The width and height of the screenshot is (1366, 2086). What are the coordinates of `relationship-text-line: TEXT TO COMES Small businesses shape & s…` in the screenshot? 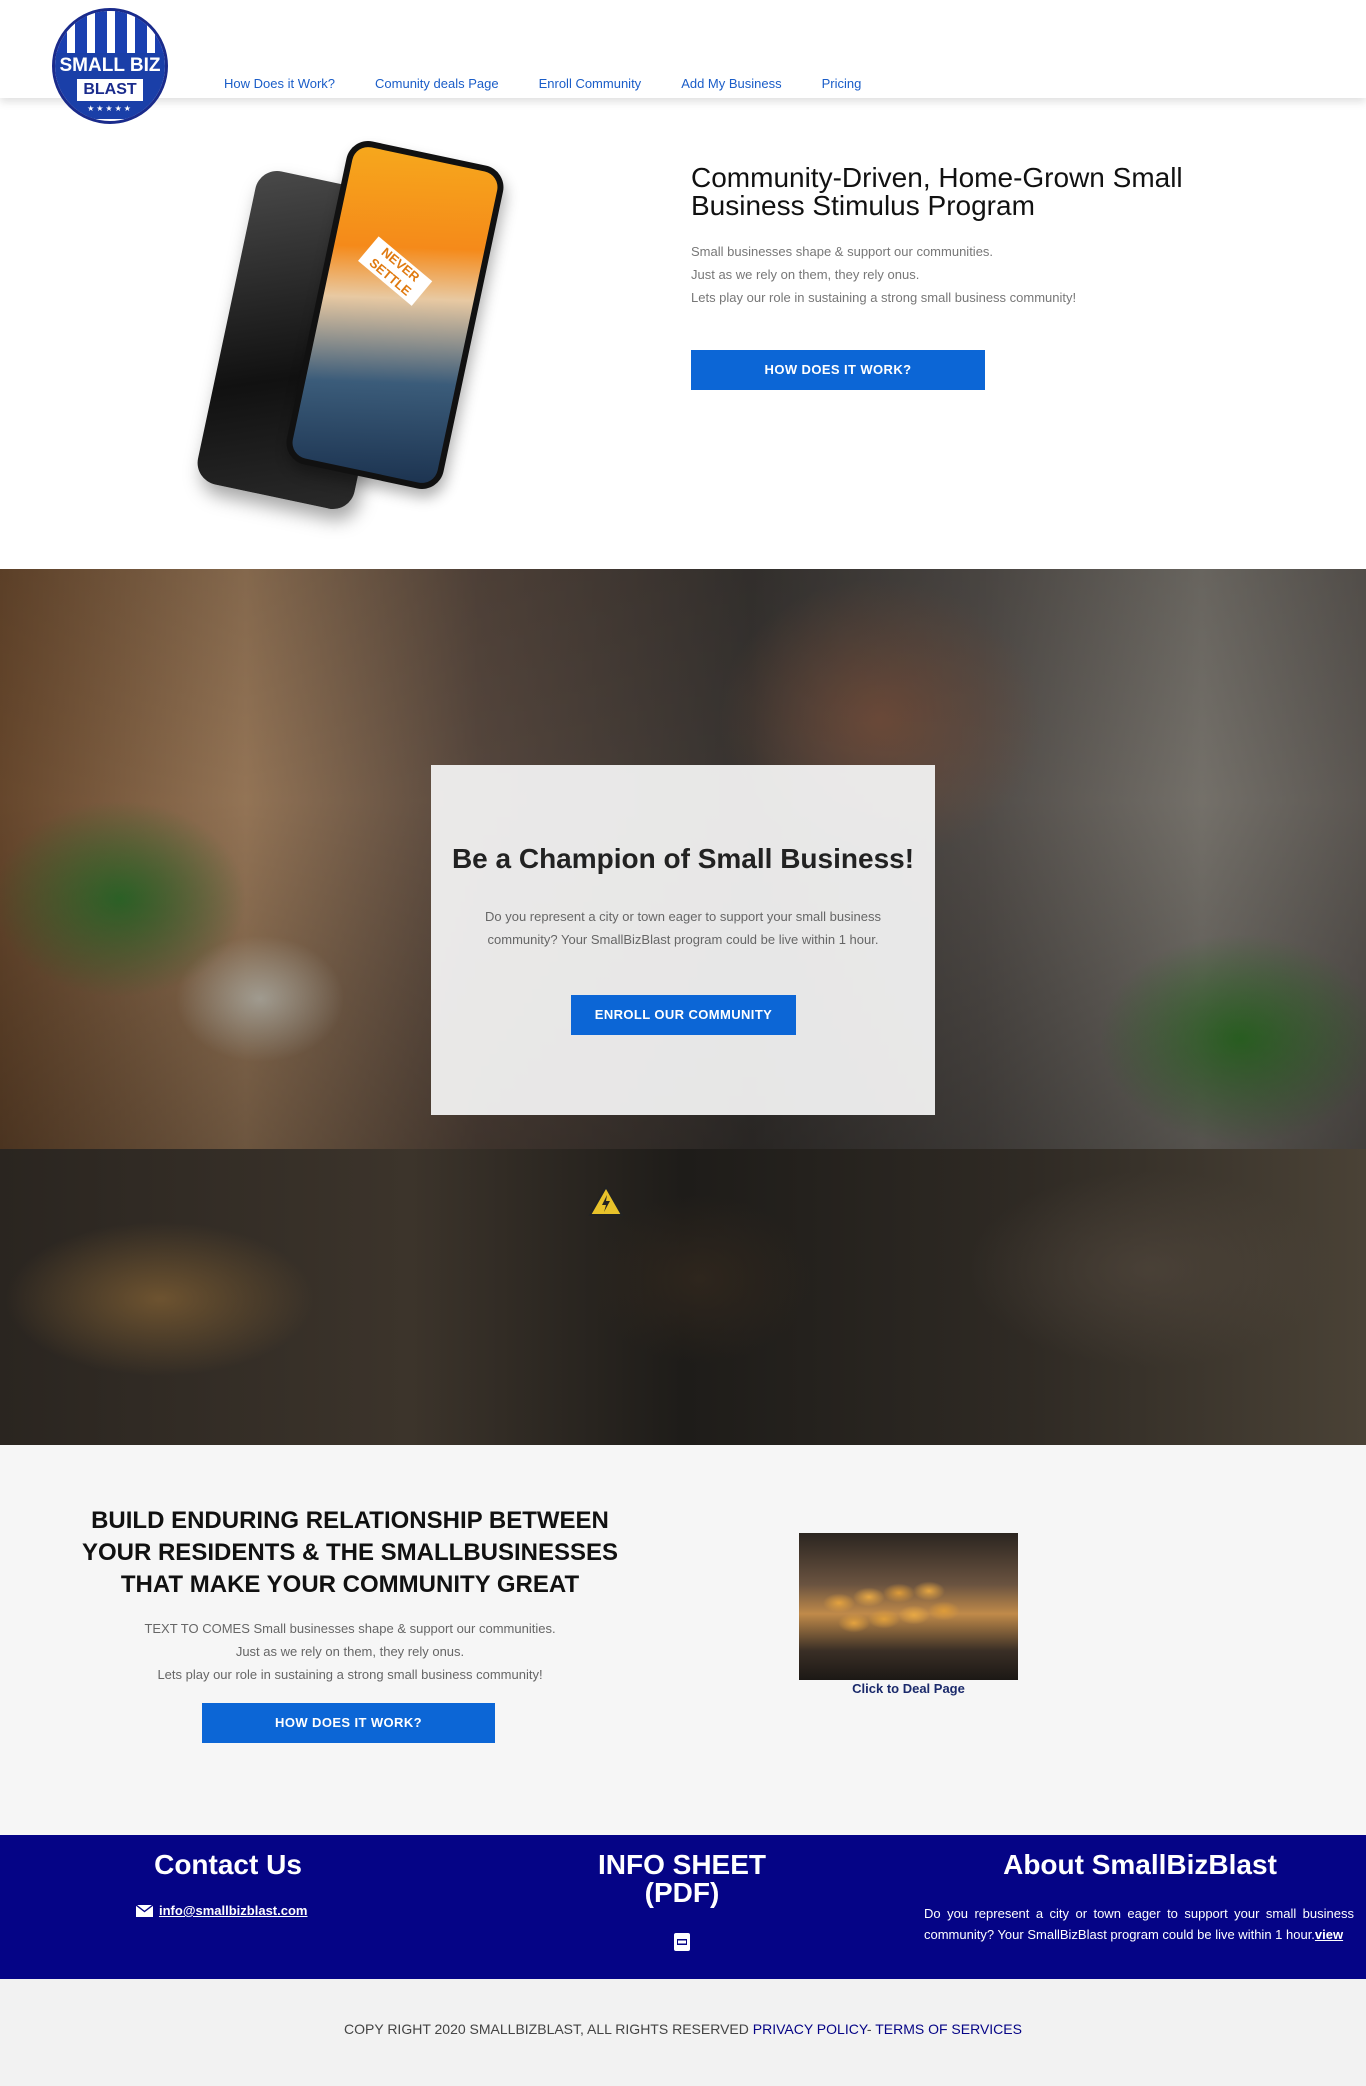 It's located at (350, 1628).